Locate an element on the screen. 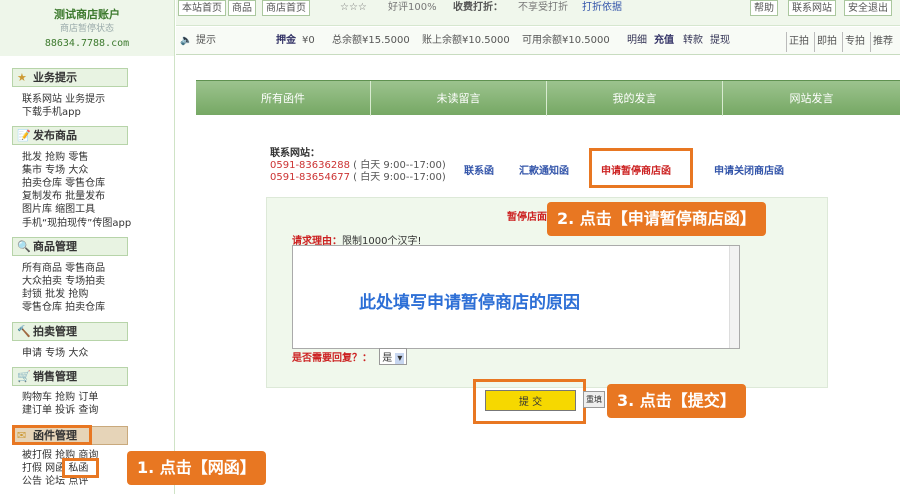 Image resolution: width=900 pixels, height=494 pixels. recommend-button: 推荐 is located at coordinates (882, 42).